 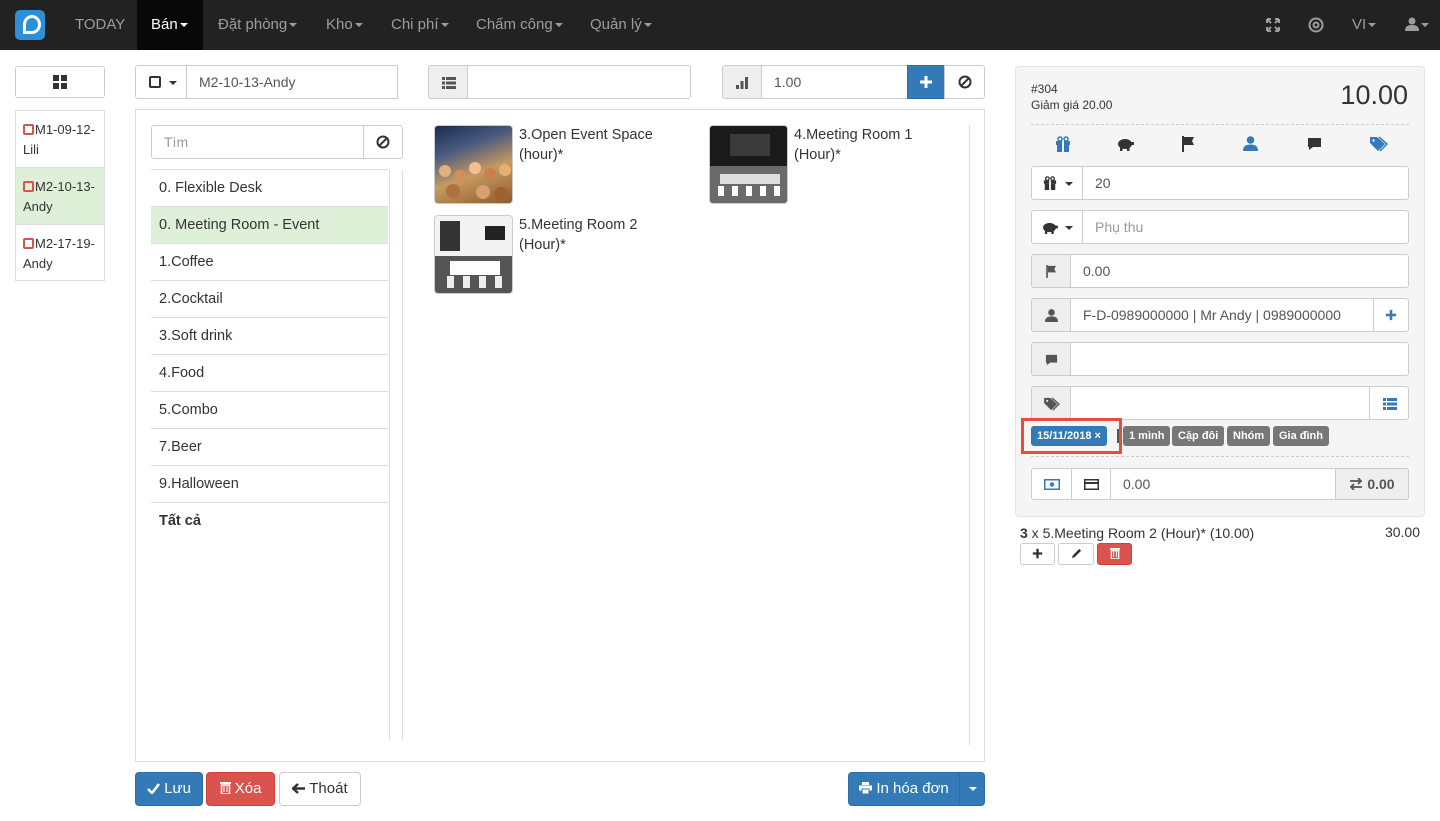 What do you see at coordinates (1069, 436) in the screenshot?
I see `date-tag: 15/11/2018 ×` at bounding box center [1069, 436].